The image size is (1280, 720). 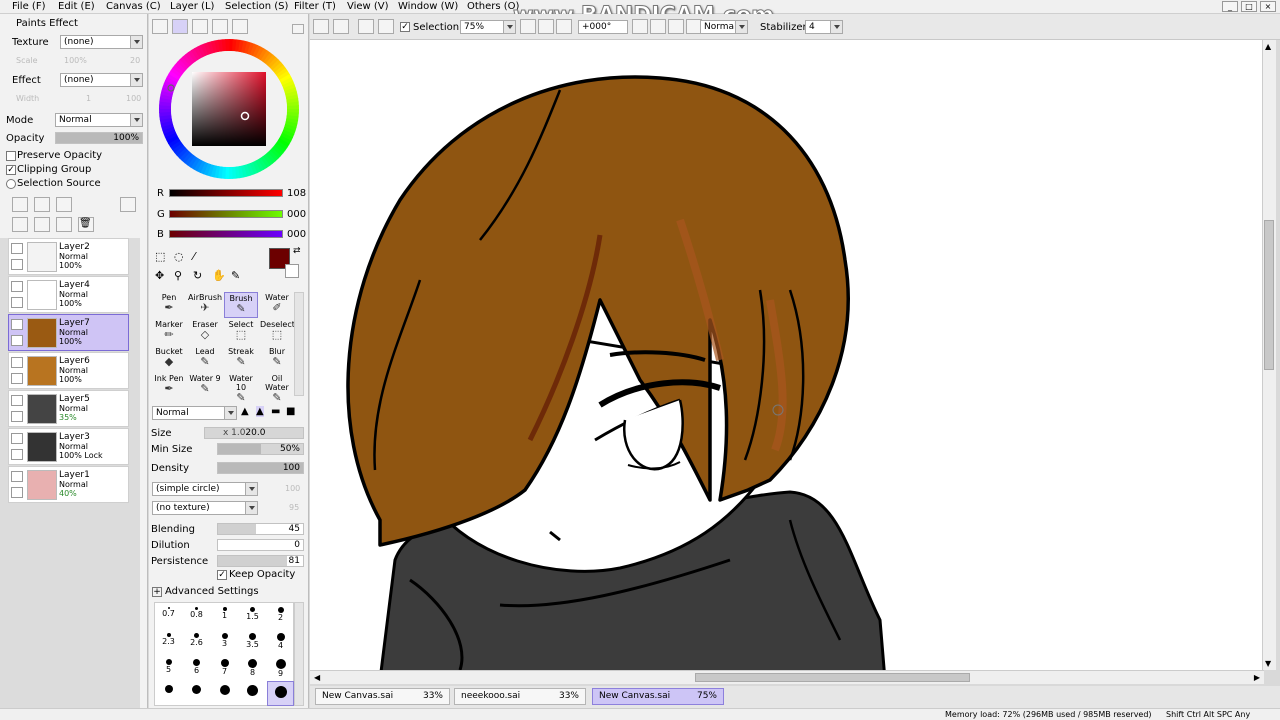 What do you see at coordinates (212, 591) in the screenshot?
I see `advanced-settings-label: Advanced Settings` at bounding box center [212, 591].